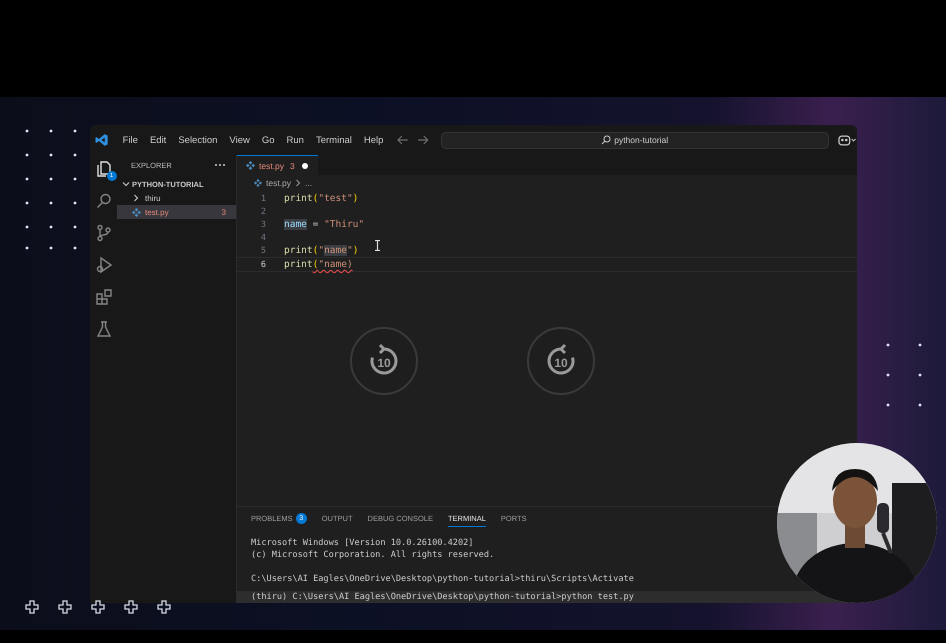 This screenshot has height=643, width=946. I want to click on testing-icon, so click(103, 329).